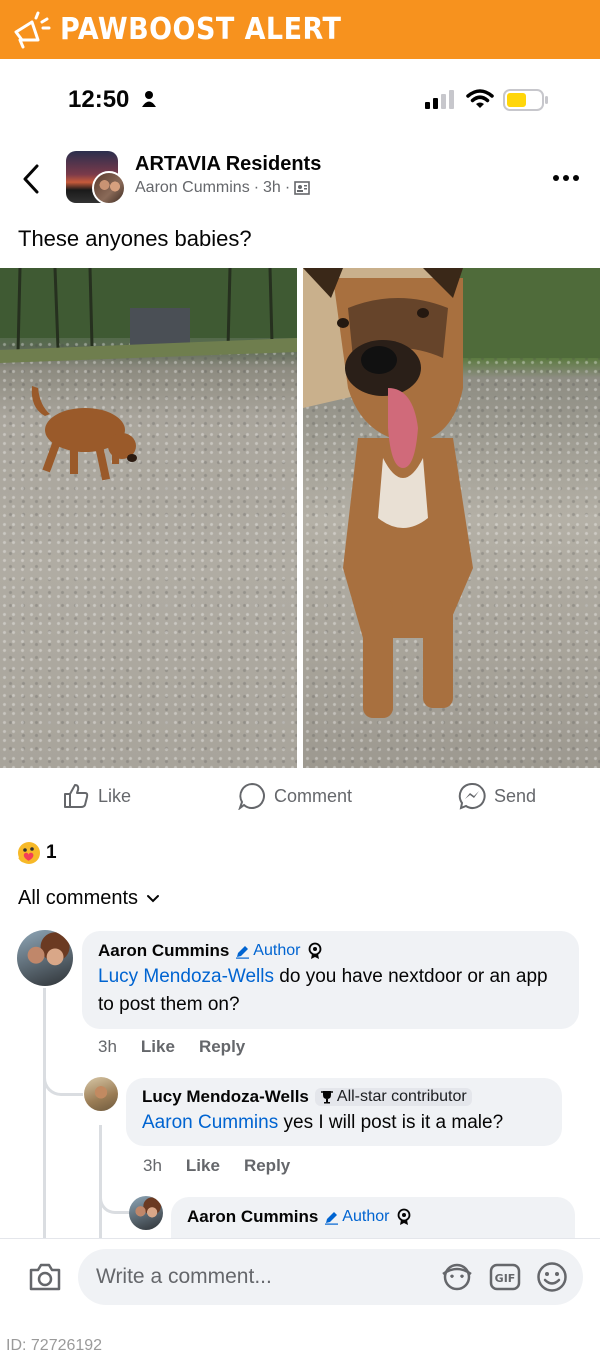 The image size is (600, 1359). What do you see at coordinates (54, 1345) in the screenshot?
I see `listing-id: ID: 72726192` at bounding box center [54, 1345].